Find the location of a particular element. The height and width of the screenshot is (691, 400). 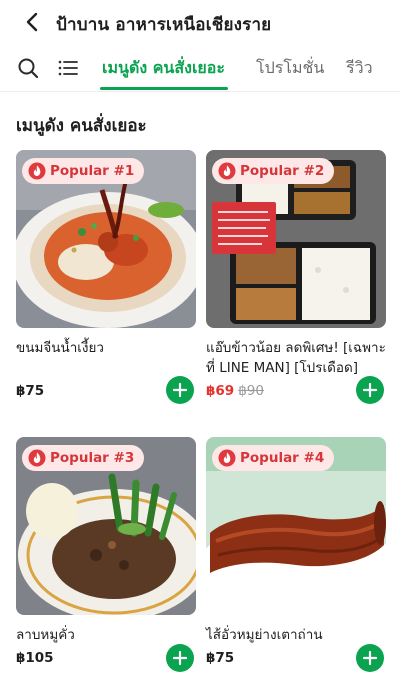

badge-label: Popular #4 is located at coordinates (282, 458).